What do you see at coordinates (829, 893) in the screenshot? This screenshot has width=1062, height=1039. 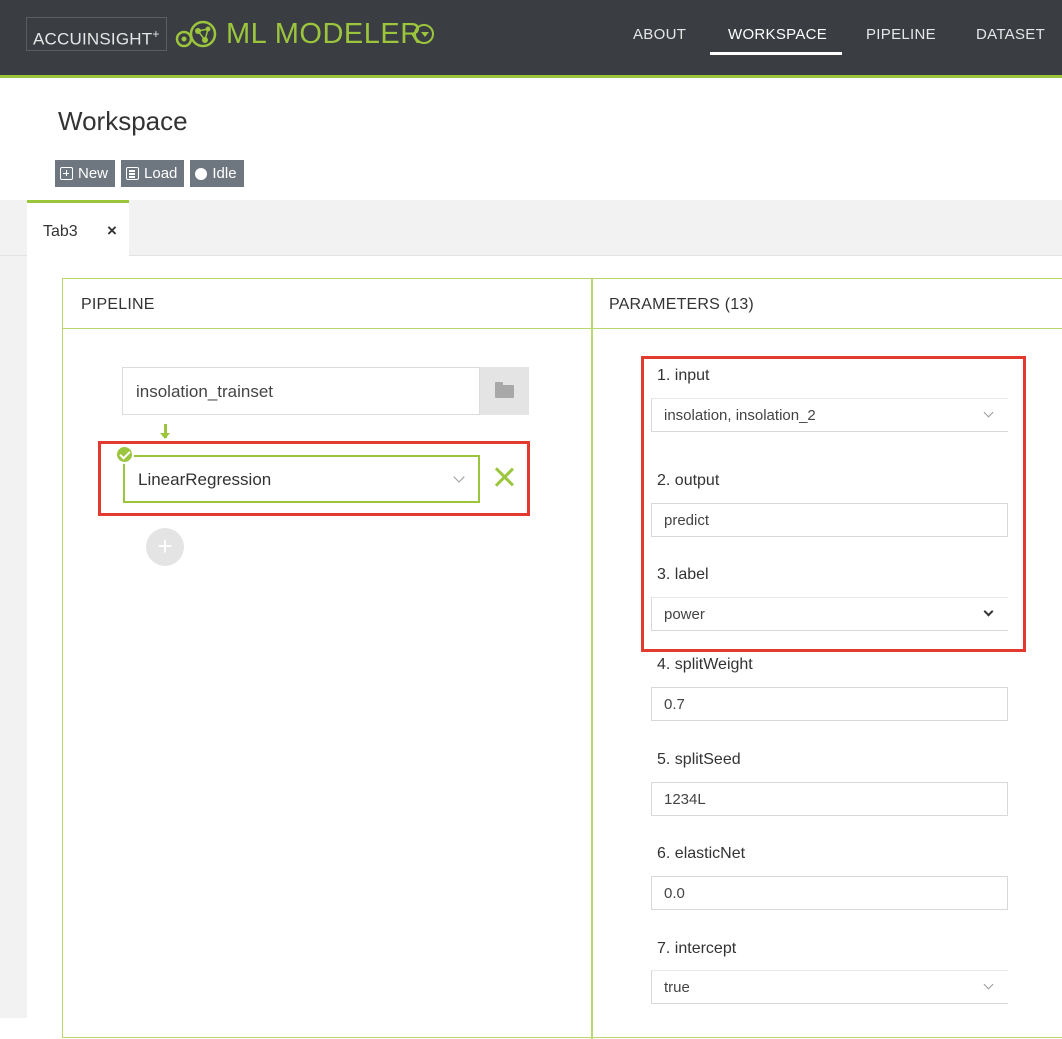 I see `param-elasticnet-field: 0.0` at bounding box center [829, 893].